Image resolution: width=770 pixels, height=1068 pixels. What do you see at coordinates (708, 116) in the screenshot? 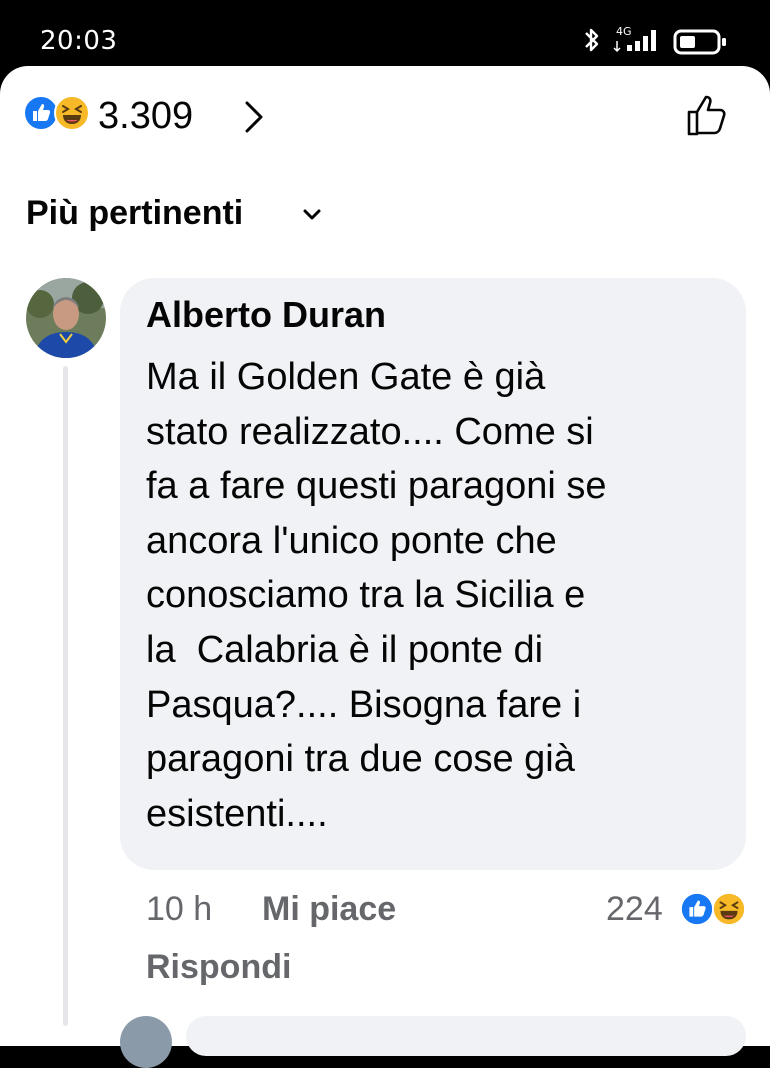
I see `thumbs-up-icon` at bounding box center [708, 116].